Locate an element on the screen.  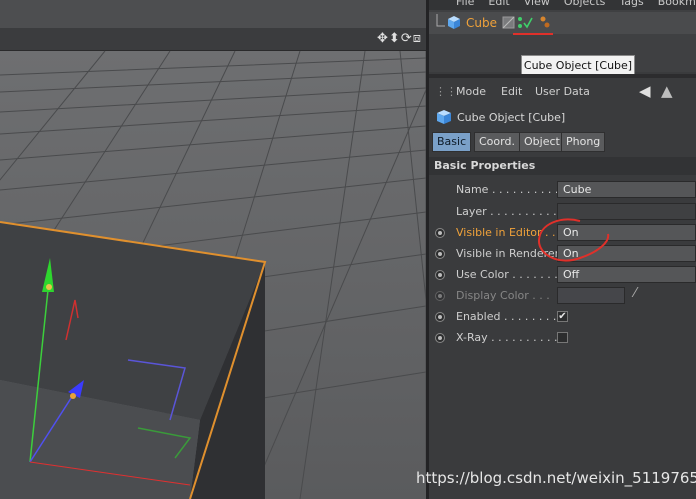
animate-toggle-display-color is located at coordinates (440, 296).